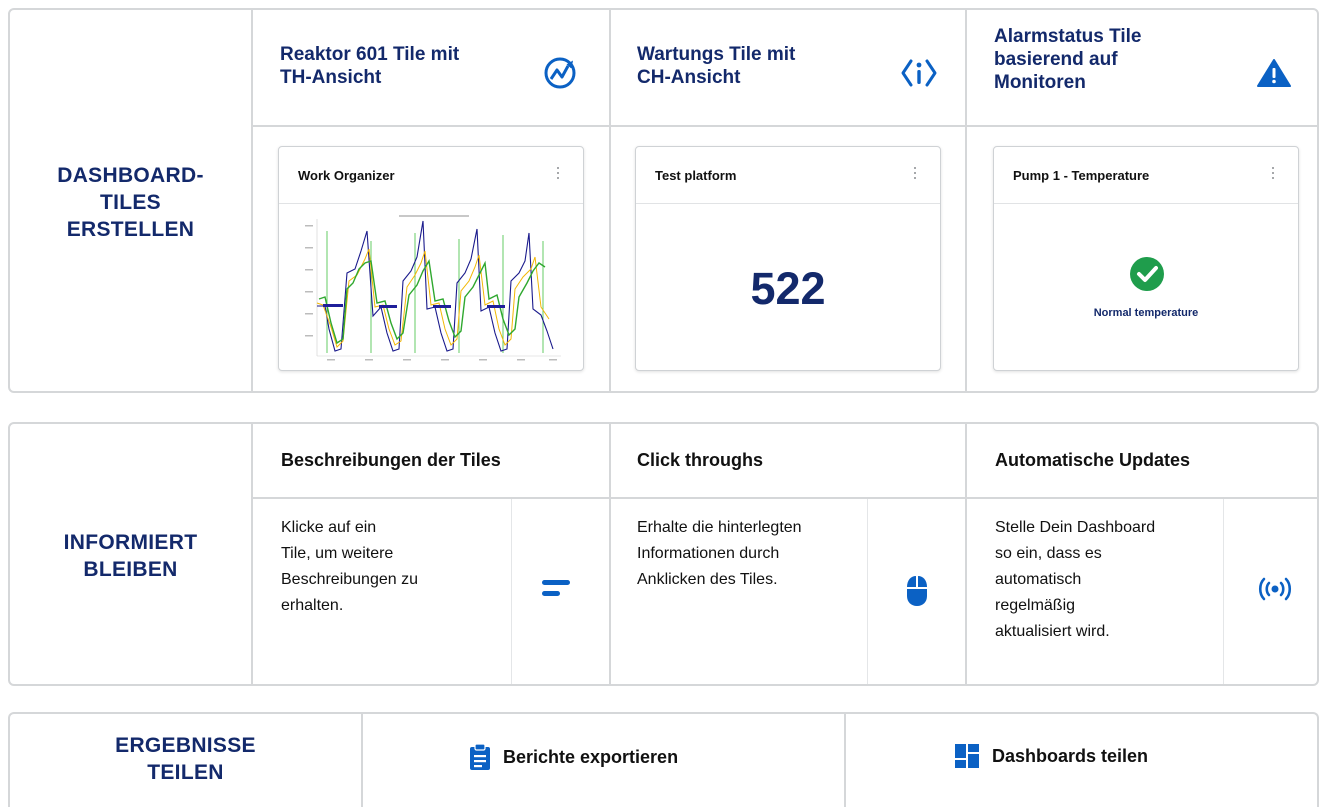 The width and height of the screenshot is (1327, 807). I want to click on broadcast-icon, so click(1275, 589).